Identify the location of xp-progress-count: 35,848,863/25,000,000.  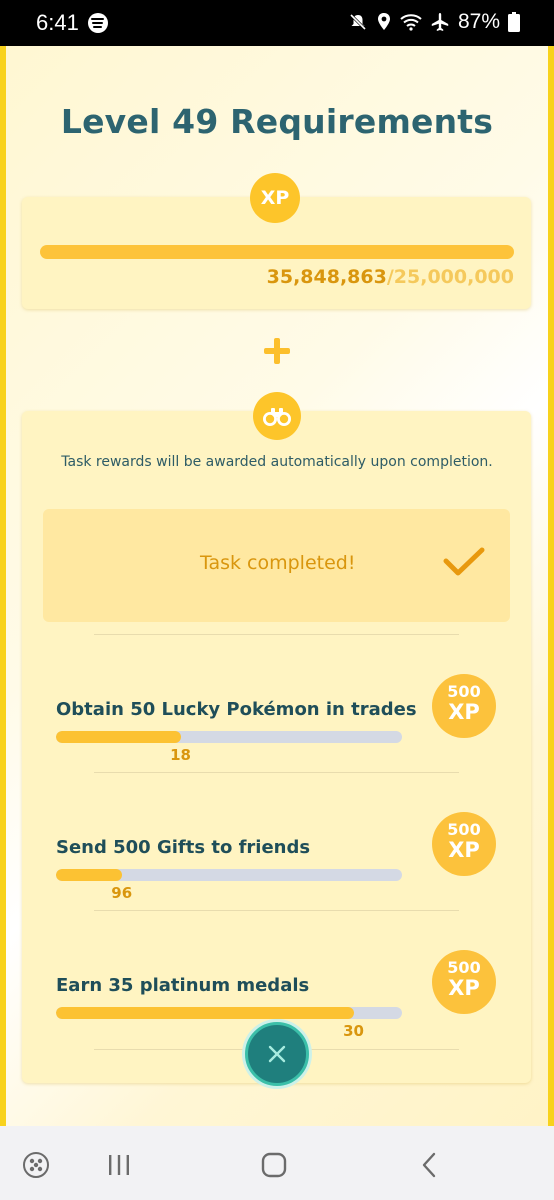
(390, 277).